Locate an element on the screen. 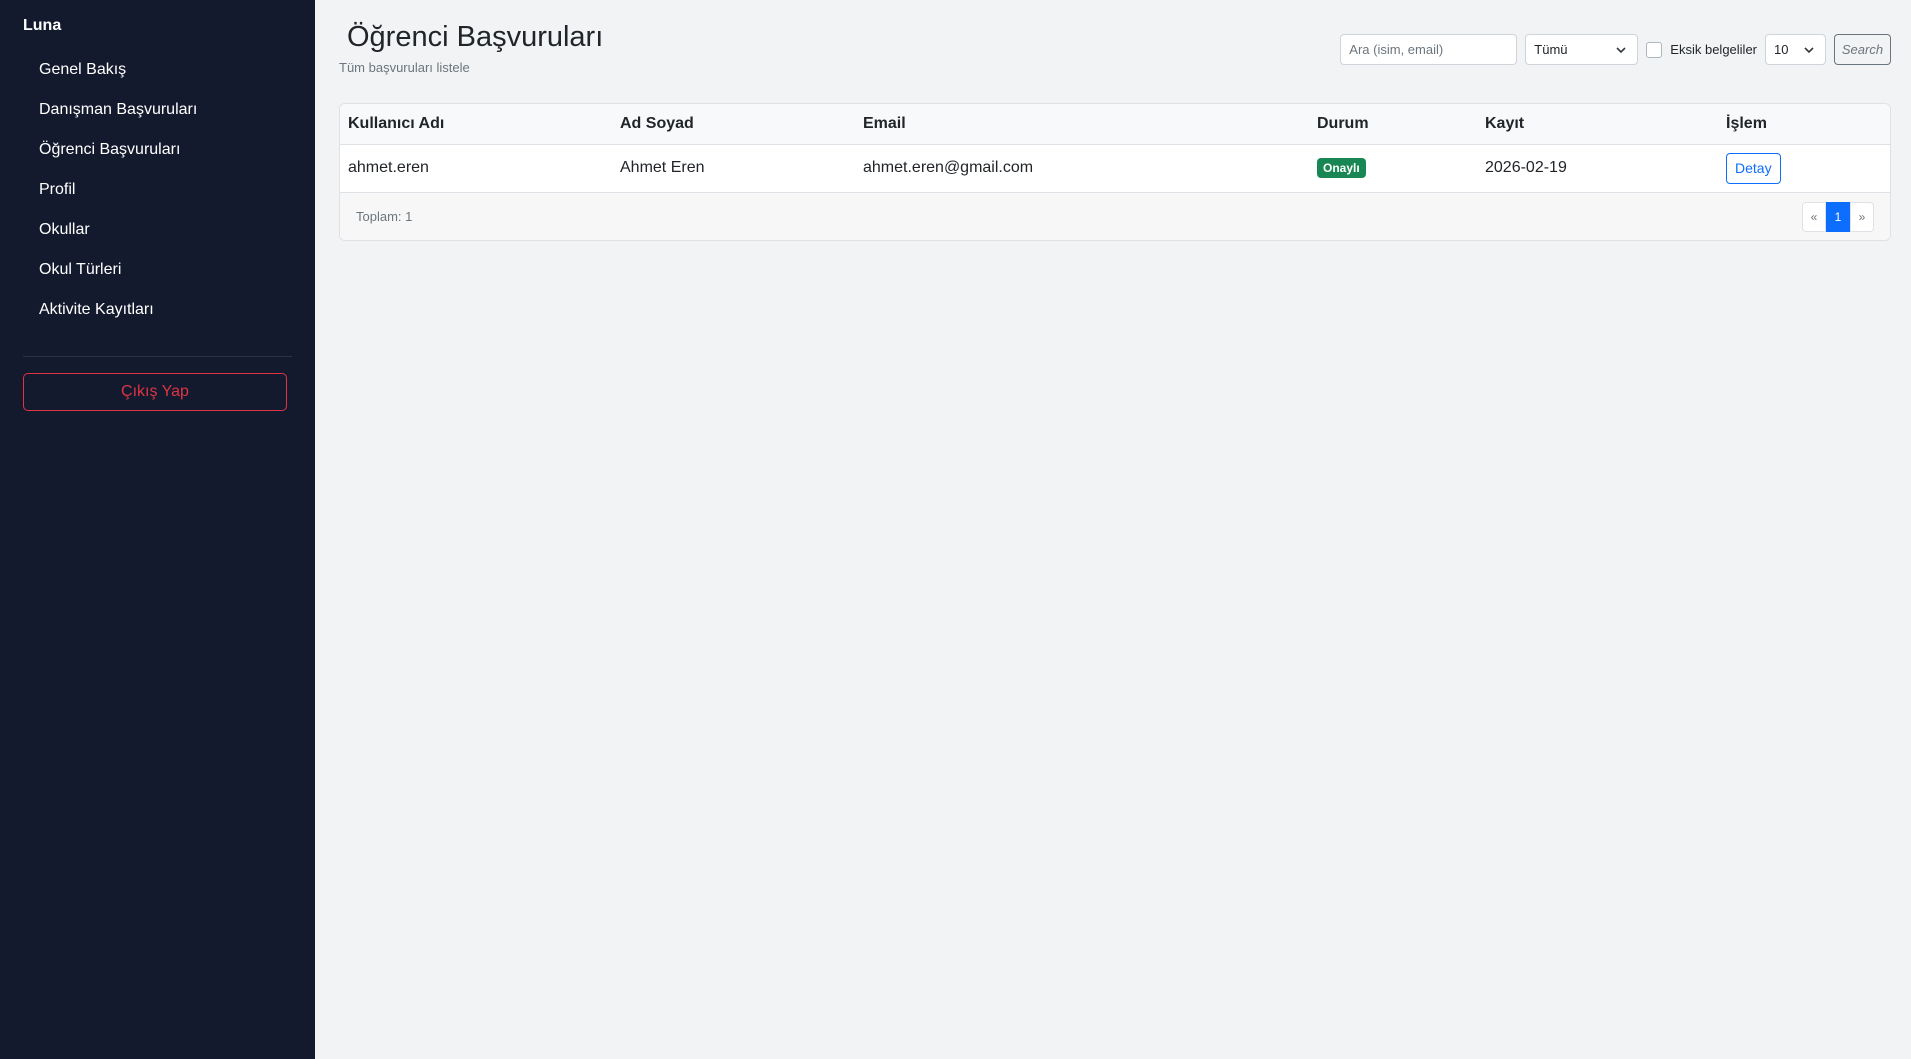  missing-docs-filter: Eksik belgeliler is located at coordinates (1701, 49).